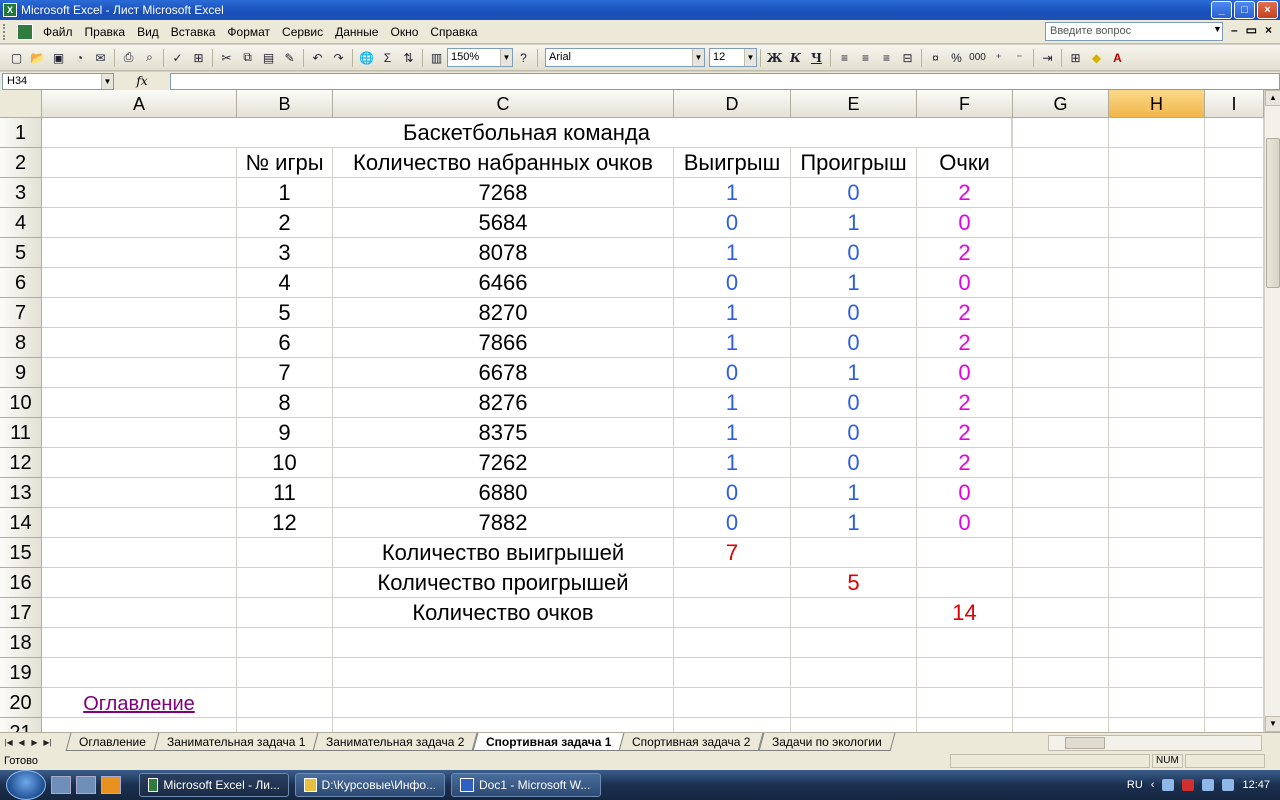 This screenshot has height=800, width=1280. Describe the element at coordinates (47, 742) in the screenshot. I see `last-sheet-icon: ▶|` at that location.